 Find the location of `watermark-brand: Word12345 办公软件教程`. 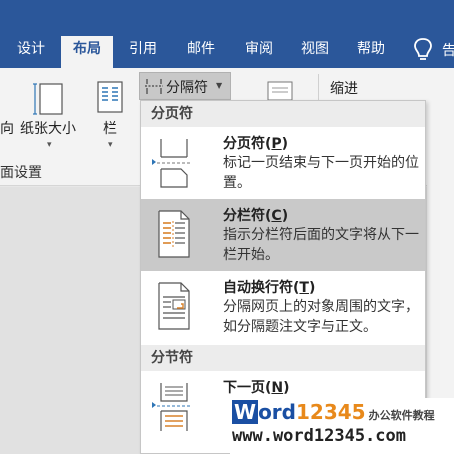

watermark-brand: Word12345 办公软件教程 is located at coordinates (333, 412).